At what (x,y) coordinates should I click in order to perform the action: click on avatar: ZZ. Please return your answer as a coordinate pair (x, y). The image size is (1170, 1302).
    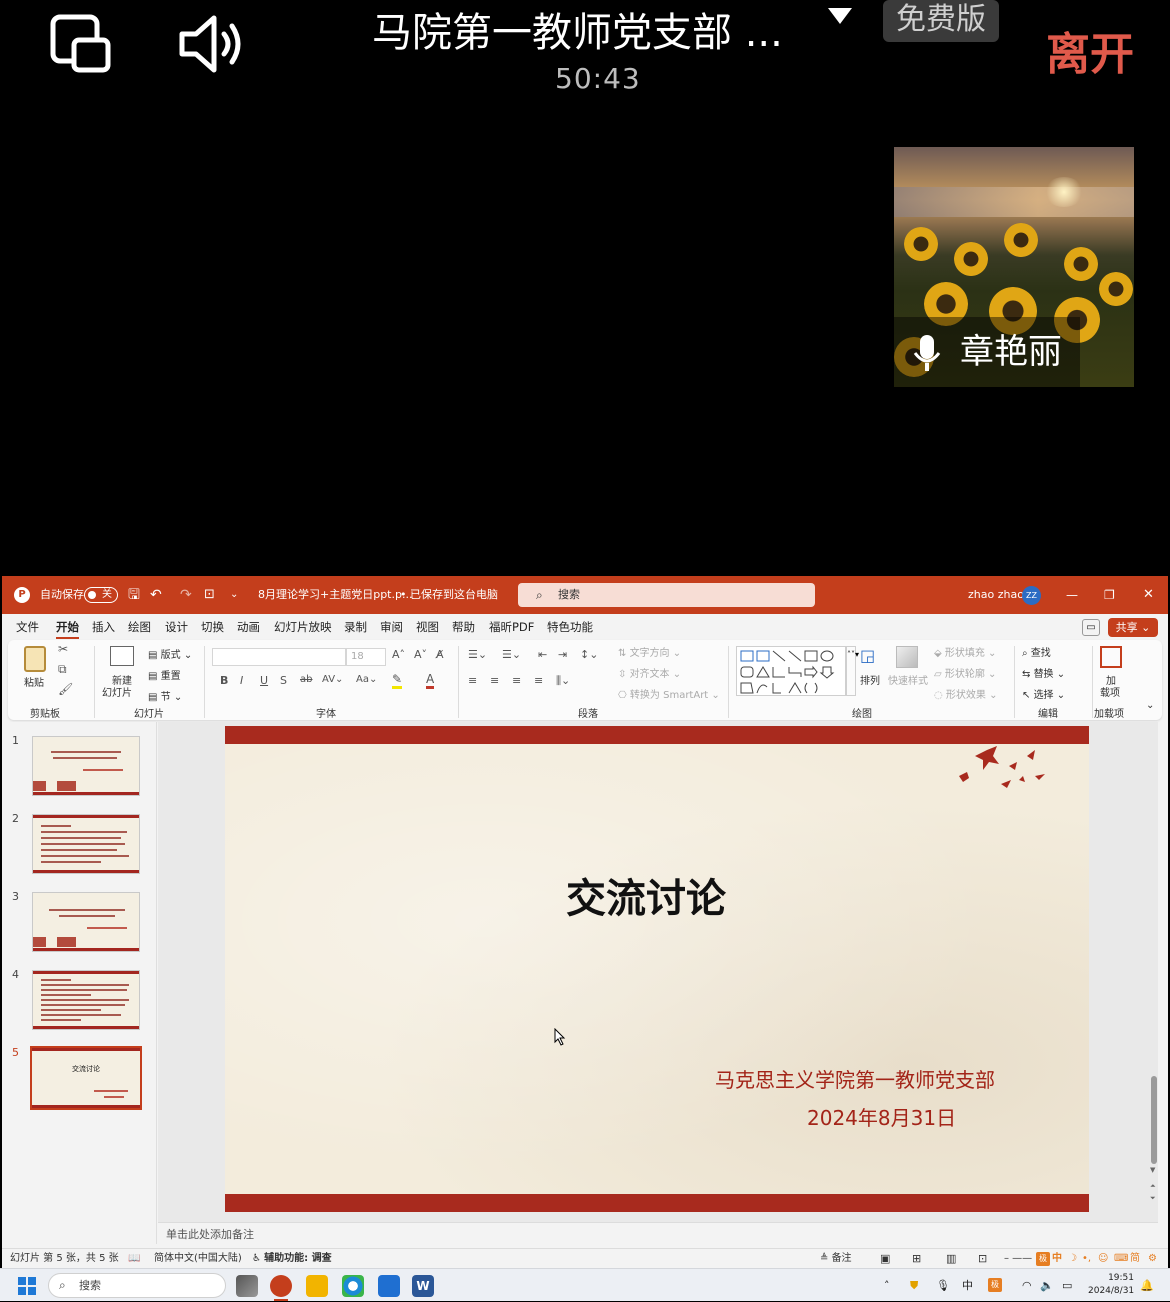
    Looking at the image, I should click on (1031, 595).